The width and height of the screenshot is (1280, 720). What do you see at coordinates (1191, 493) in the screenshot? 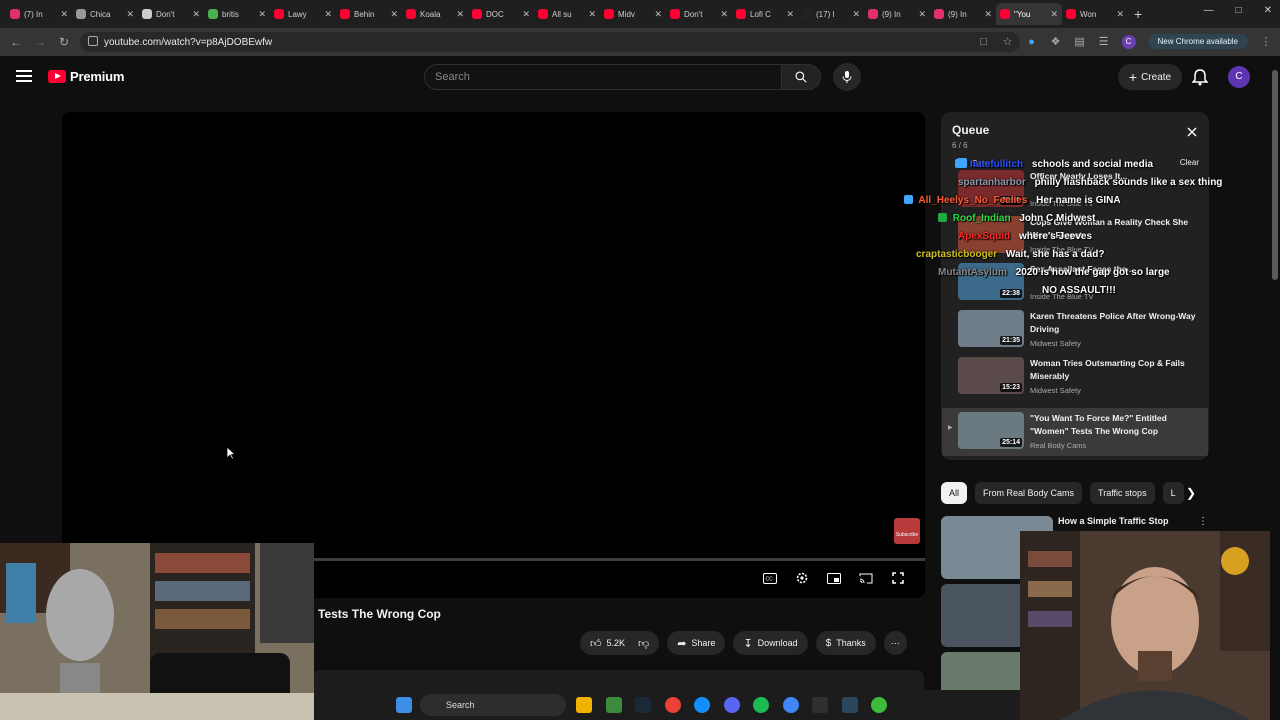
I see `chips-next-arrow-icon: ❯` at bounding box center [1191, 493].